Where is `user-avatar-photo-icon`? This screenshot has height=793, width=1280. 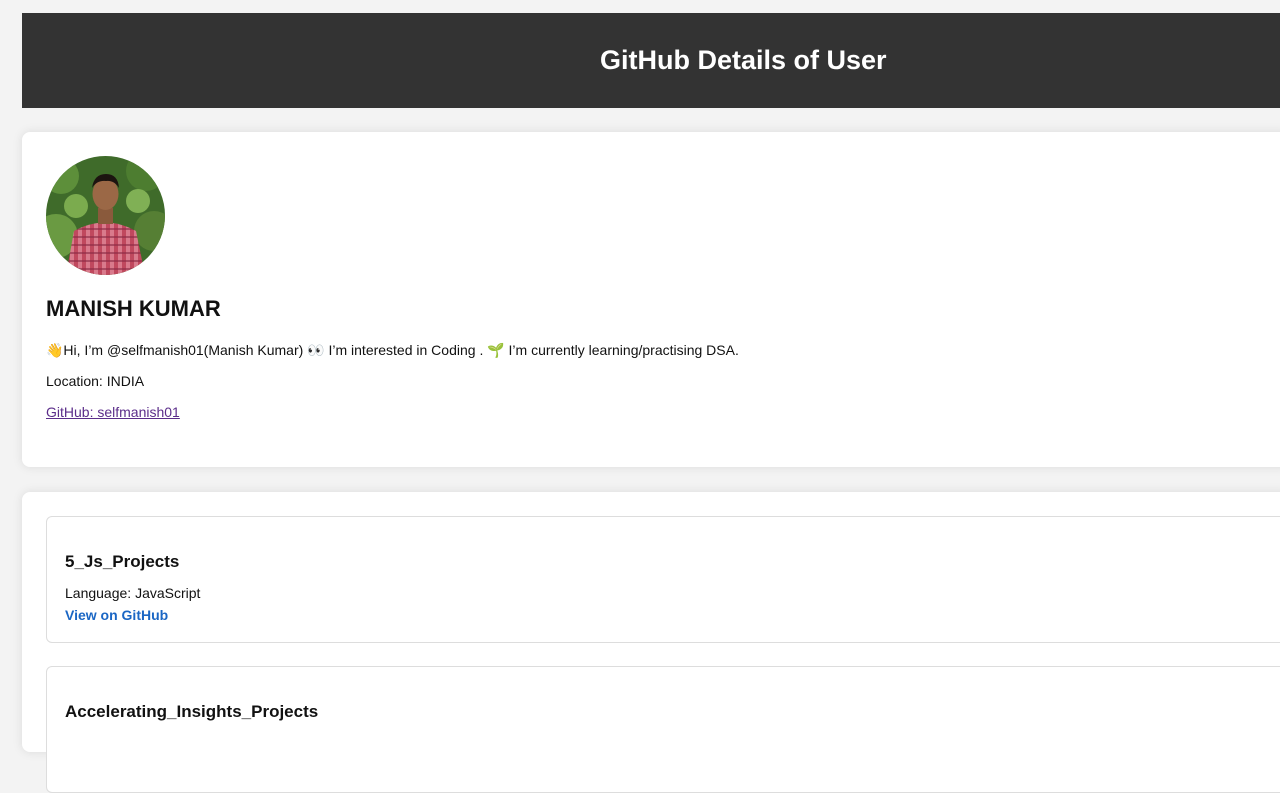
user-avatar-photo-icon is located at coordinates (105, 215).